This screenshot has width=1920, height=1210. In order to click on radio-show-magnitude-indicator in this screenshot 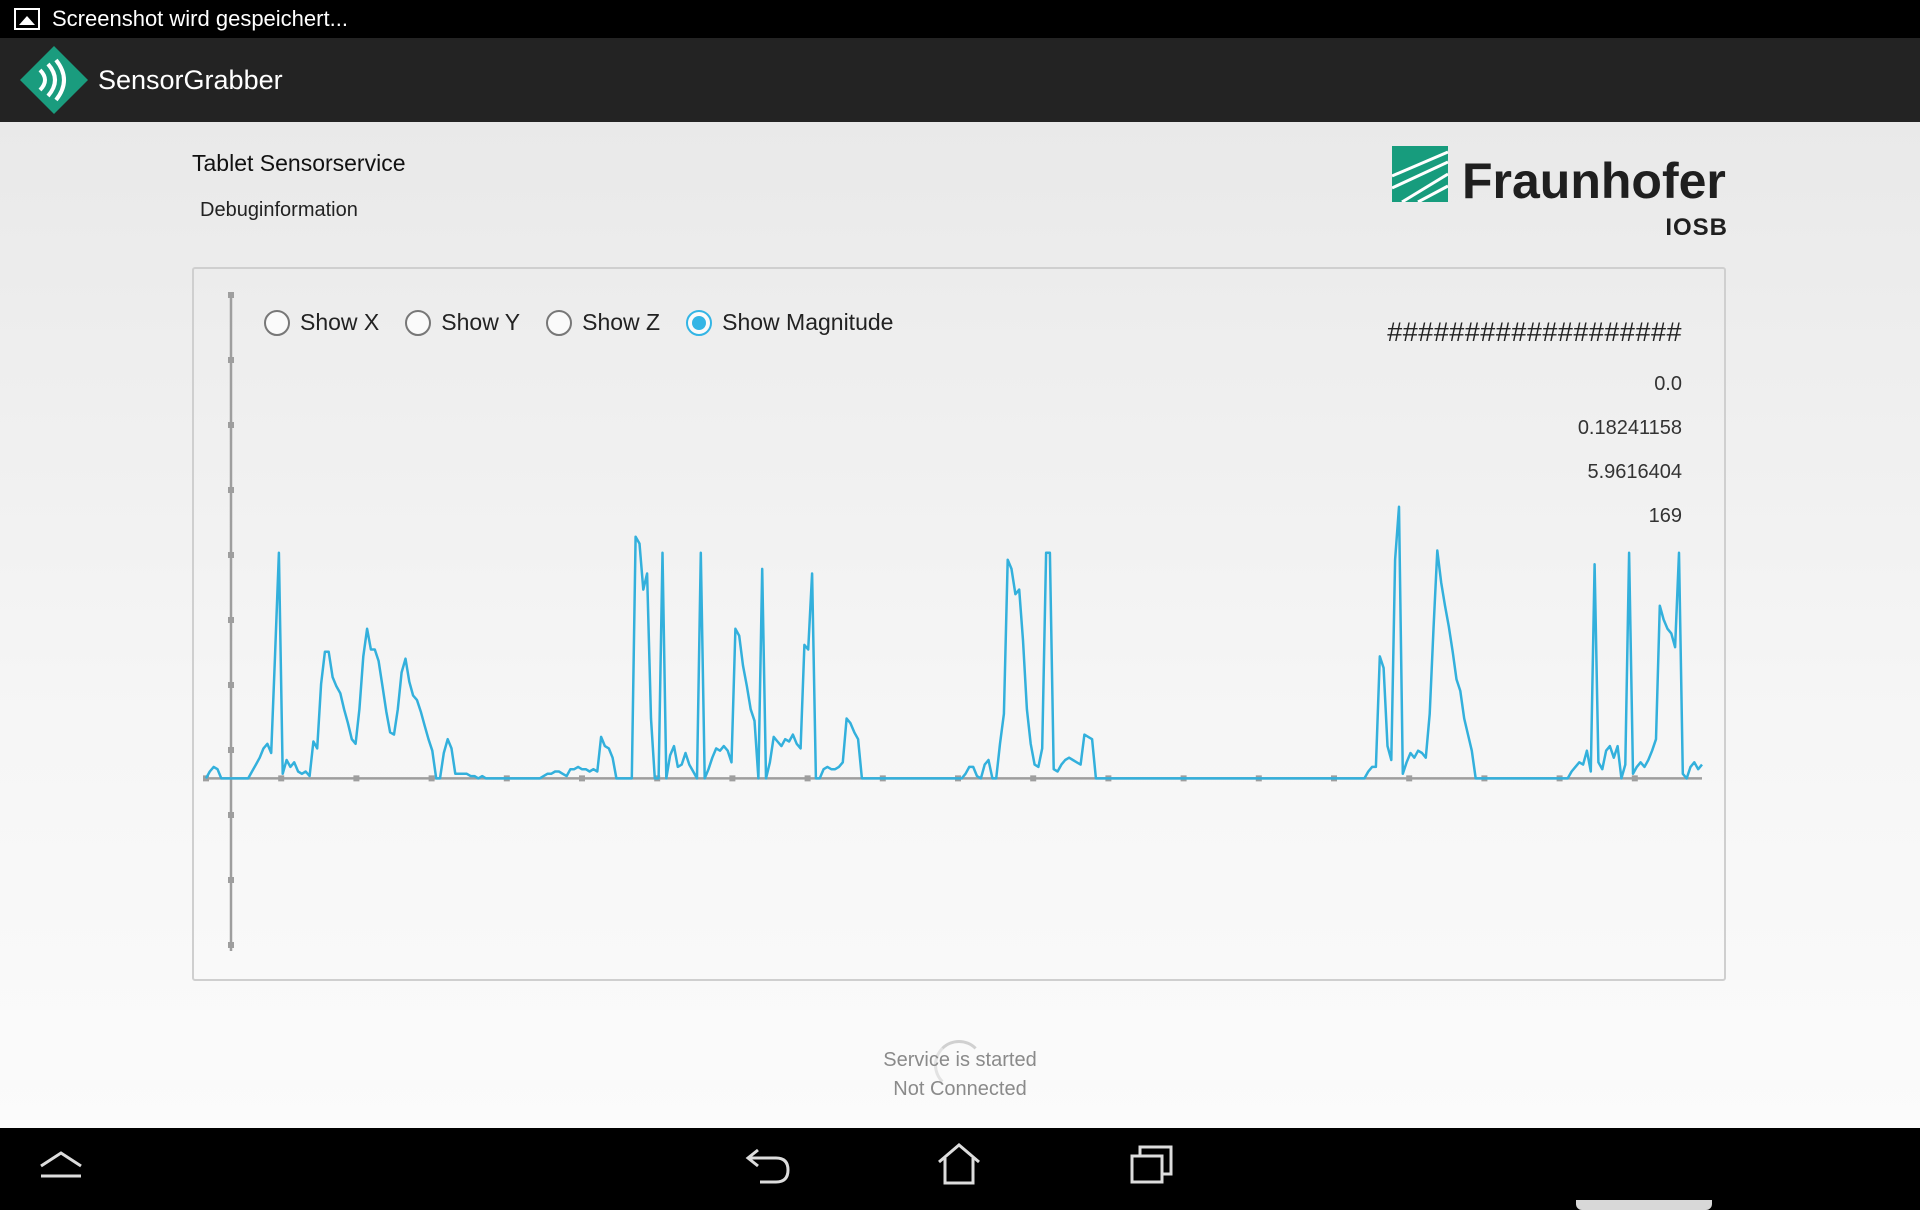, I will do `click(699, 322)`.